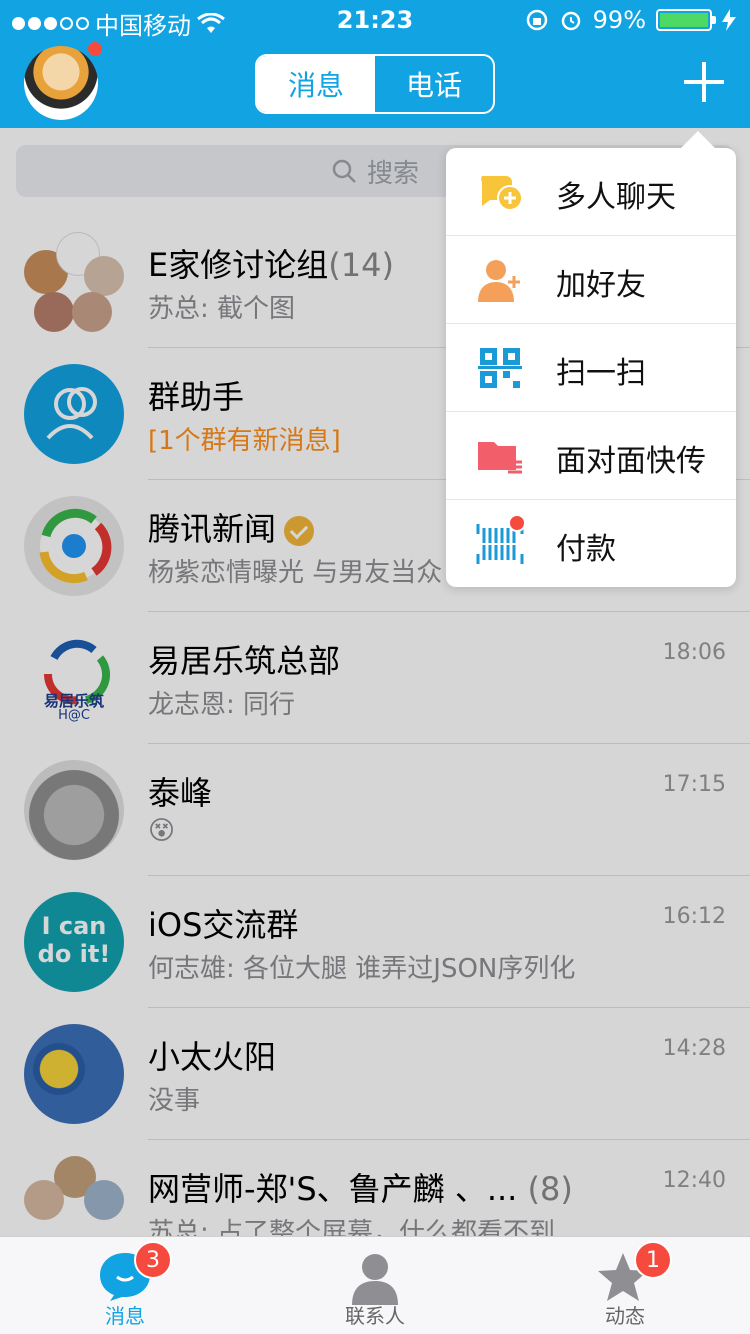 The width and height of the screenshot is (750, 1334). Describe the element at coordinates (536, 20) in the screenshot. I see `orientation-lock-icon` at that location.